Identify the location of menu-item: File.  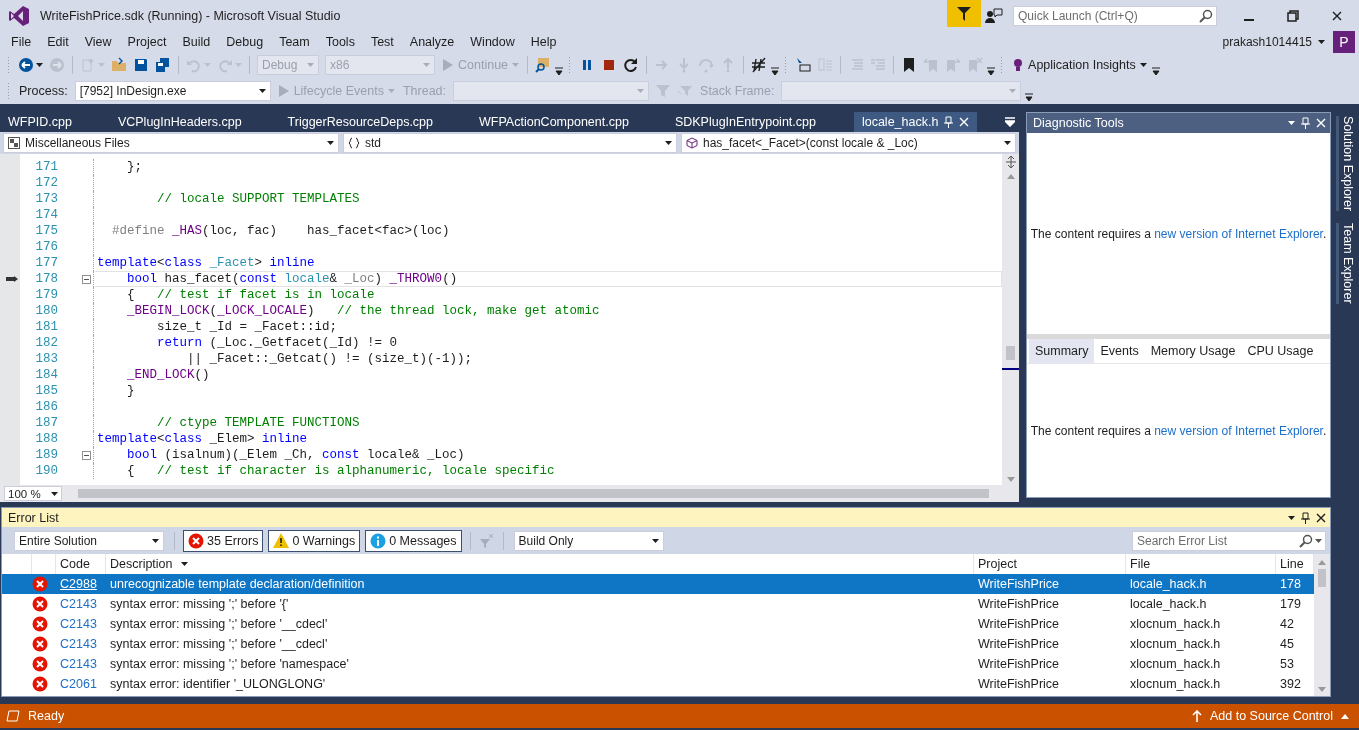
(21, 42).